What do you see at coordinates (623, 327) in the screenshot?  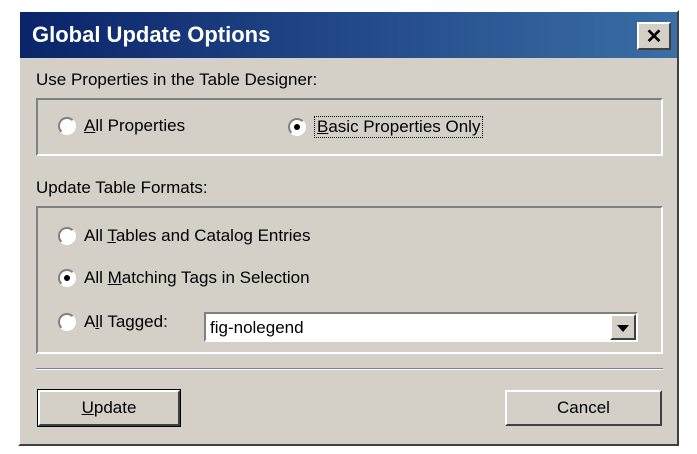 I see `chevron-down-icon` at bounding box center [623, 327].